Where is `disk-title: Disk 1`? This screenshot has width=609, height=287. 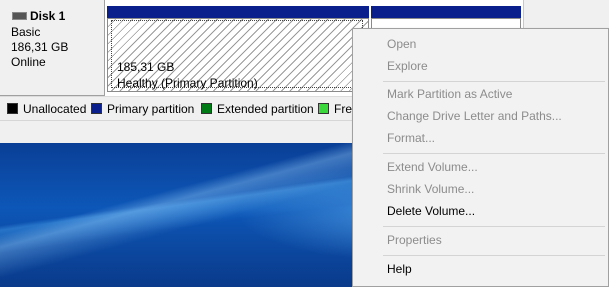 disk-title: Disk 1 is located at coordinates (48, 16).